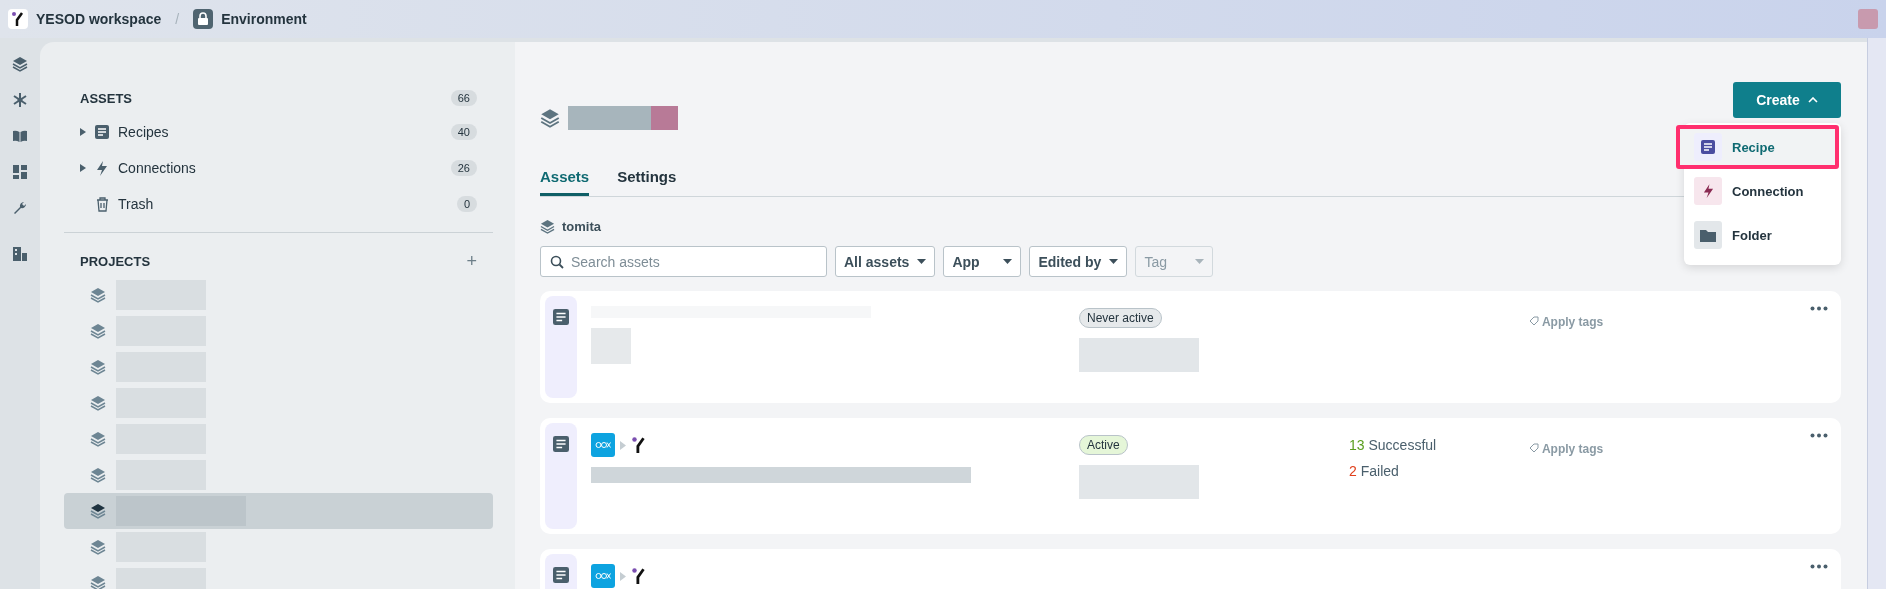  Describe the element at coordinates (581, 226) in the screenshot. I see `folder-name: tomita` at that location.